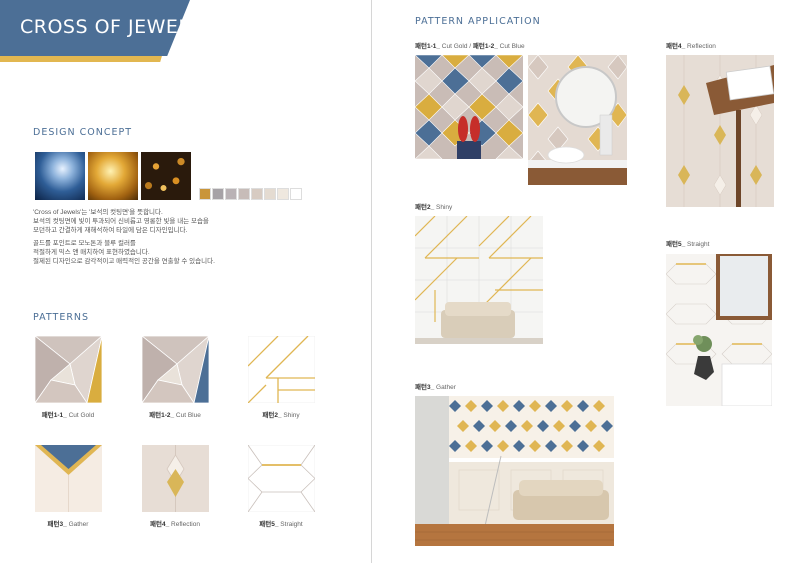 This screenshot has width=794, height=563. What do you see at coordinates (514, 471) in the screenshot?
I see `gather-pattern-photo` at bounding box center [514, 471].